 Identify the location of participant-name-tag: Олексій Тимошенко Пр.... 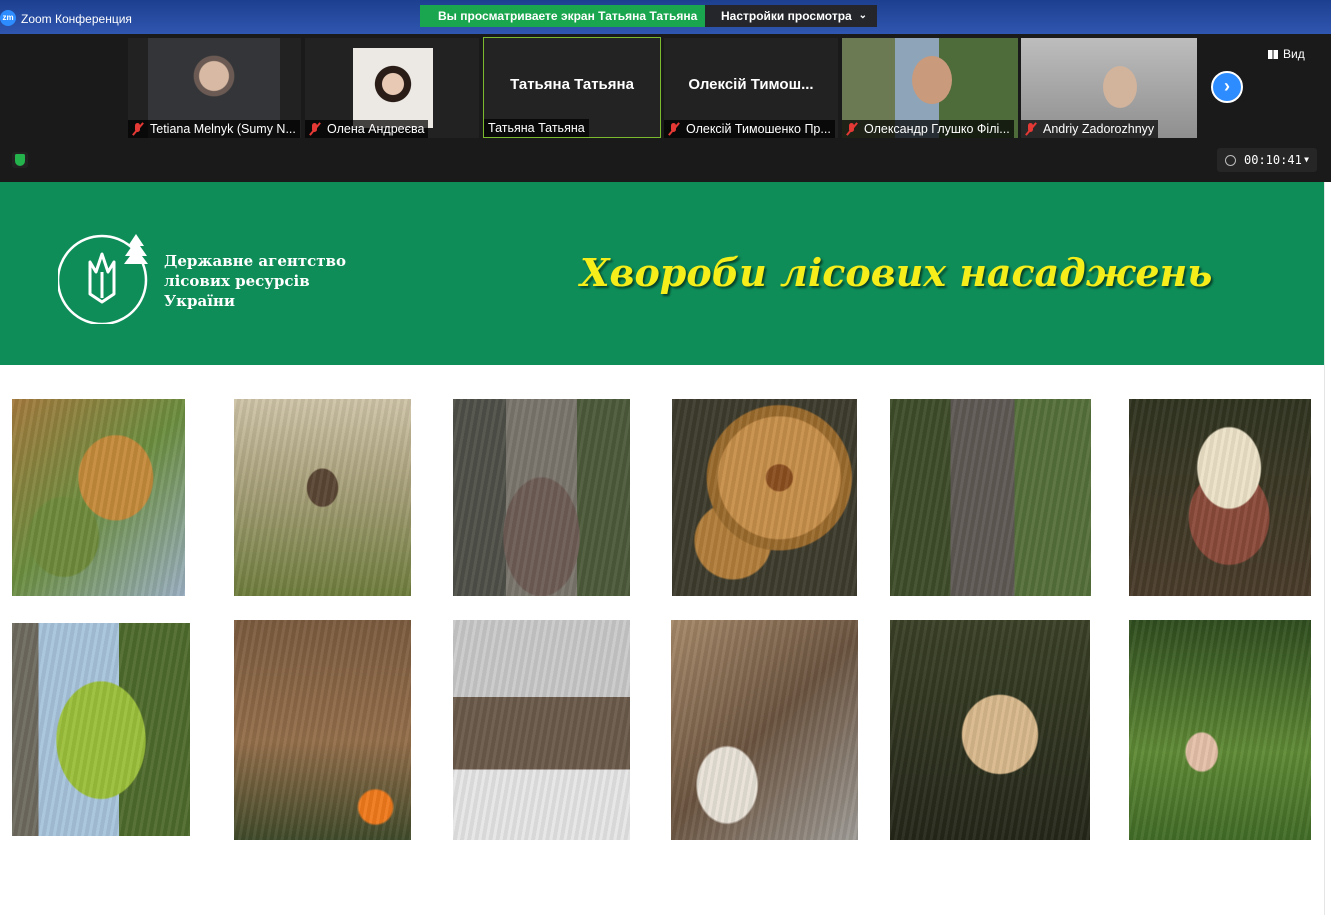
(749, 129).